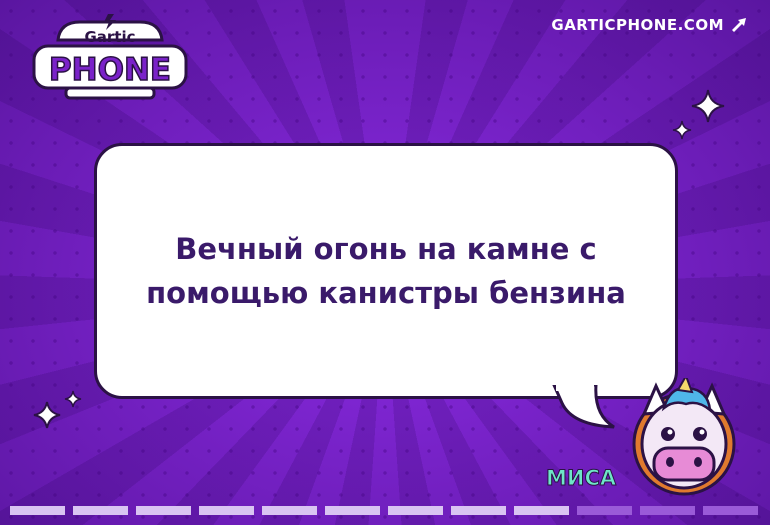  I want to click on site-link: GARTICPHONE.COM, so click(649, 25).